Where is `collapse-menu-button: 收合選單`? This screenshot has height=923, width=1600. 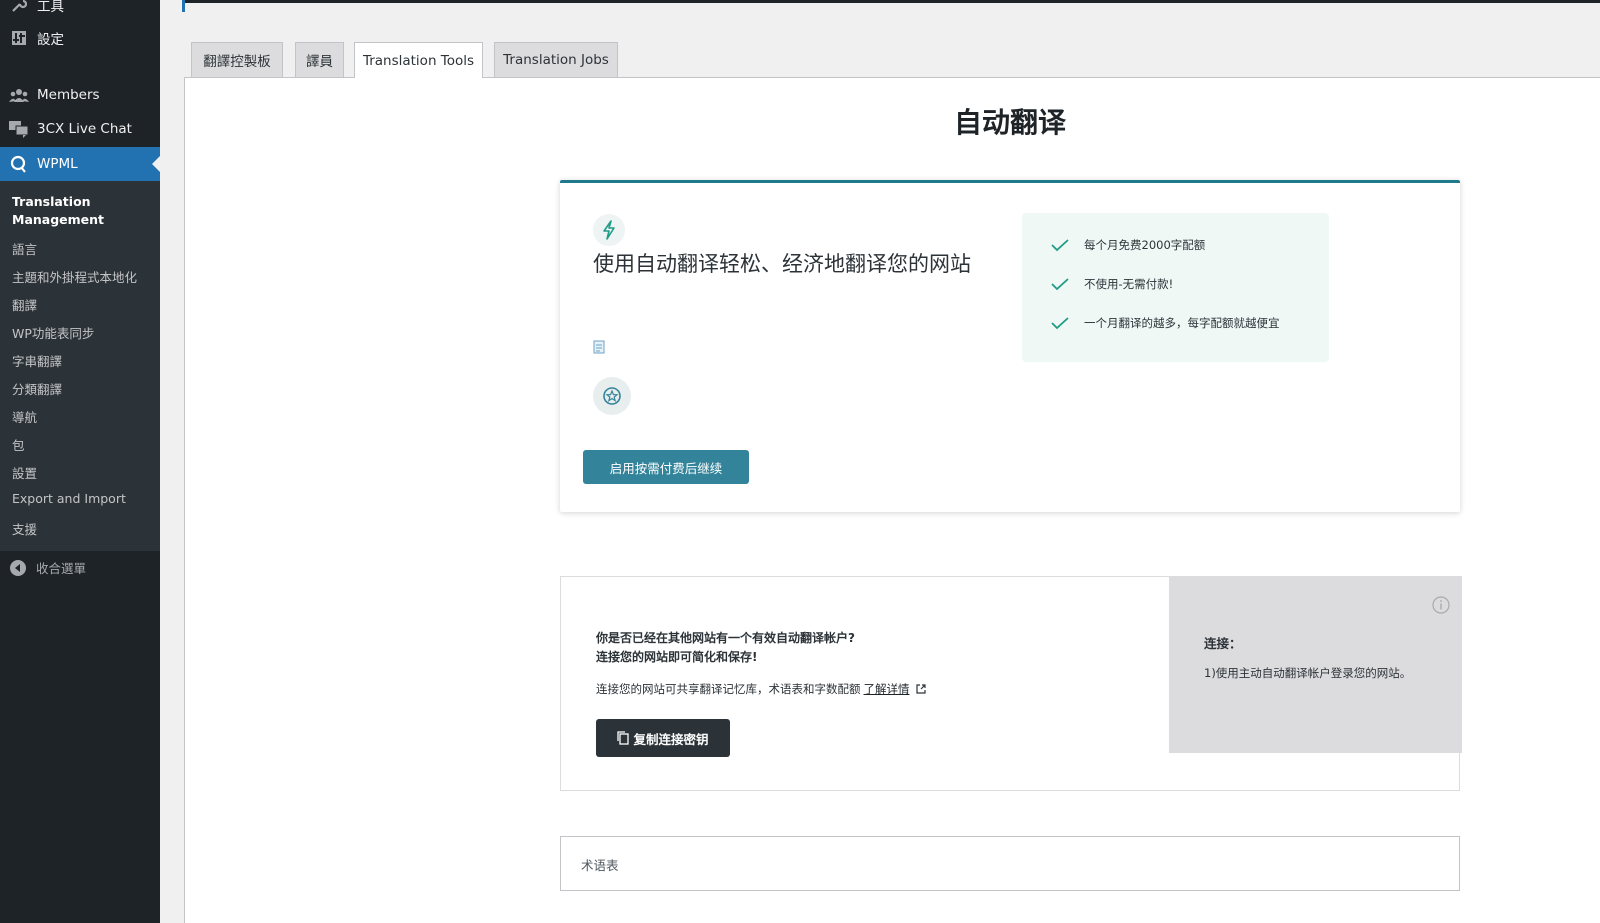
collapse-menu-button: 收合選單 is located at coordinates (48, 567).